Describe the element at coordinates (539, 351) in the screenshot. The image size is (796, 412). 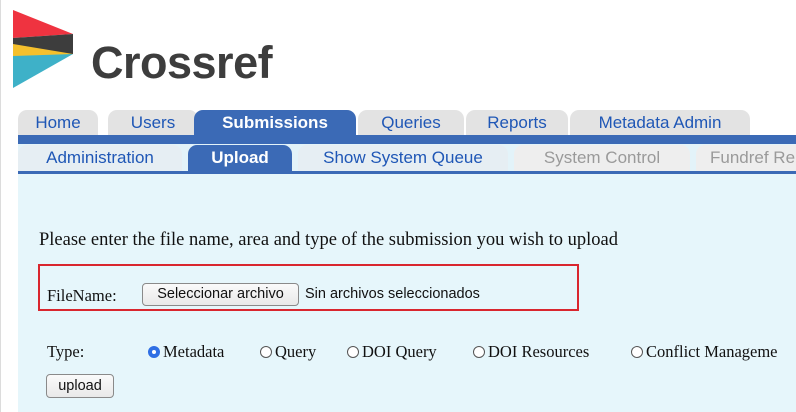
I see `radio-label: DOI Resources` at that location.